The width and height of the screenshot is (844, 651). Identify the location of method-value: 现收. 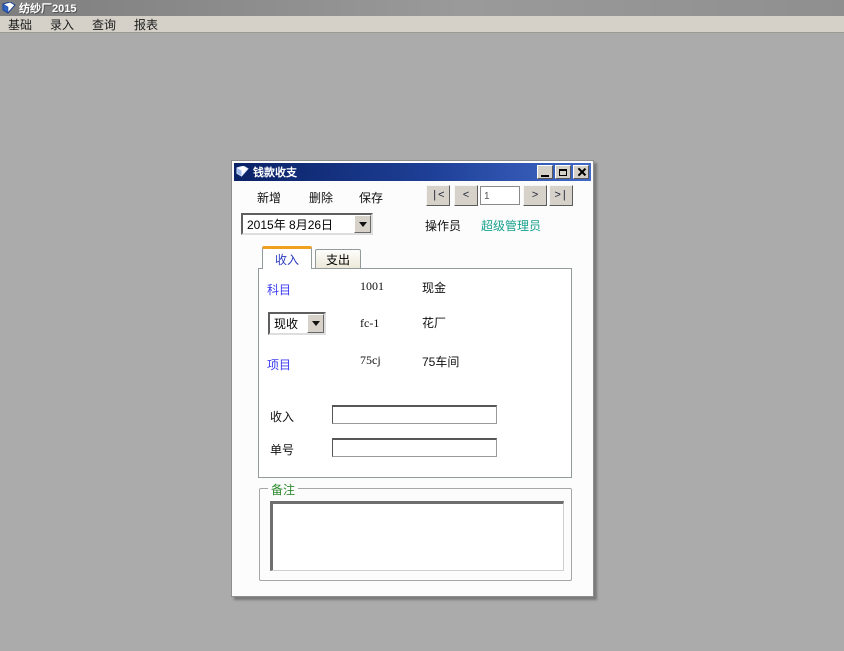
(286, 324).